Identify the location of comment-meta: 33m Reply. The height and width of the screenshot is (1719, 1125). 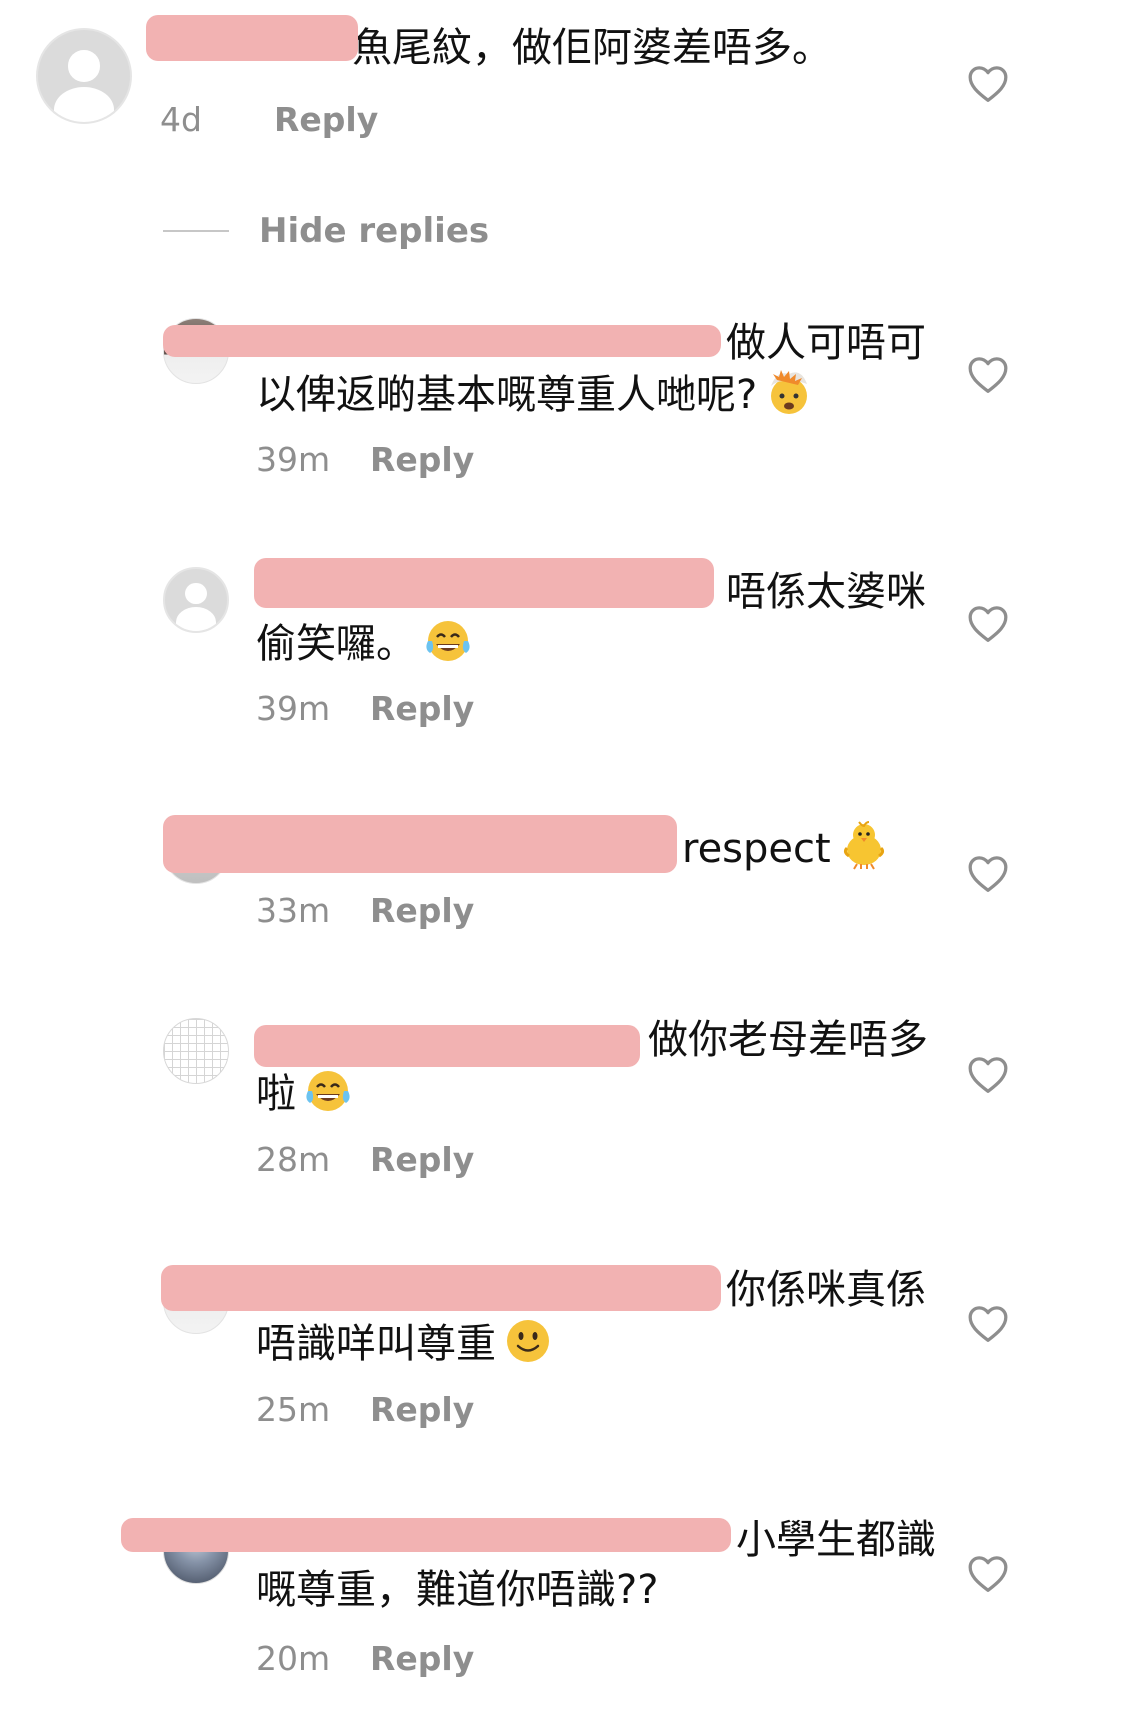
(365, 910).